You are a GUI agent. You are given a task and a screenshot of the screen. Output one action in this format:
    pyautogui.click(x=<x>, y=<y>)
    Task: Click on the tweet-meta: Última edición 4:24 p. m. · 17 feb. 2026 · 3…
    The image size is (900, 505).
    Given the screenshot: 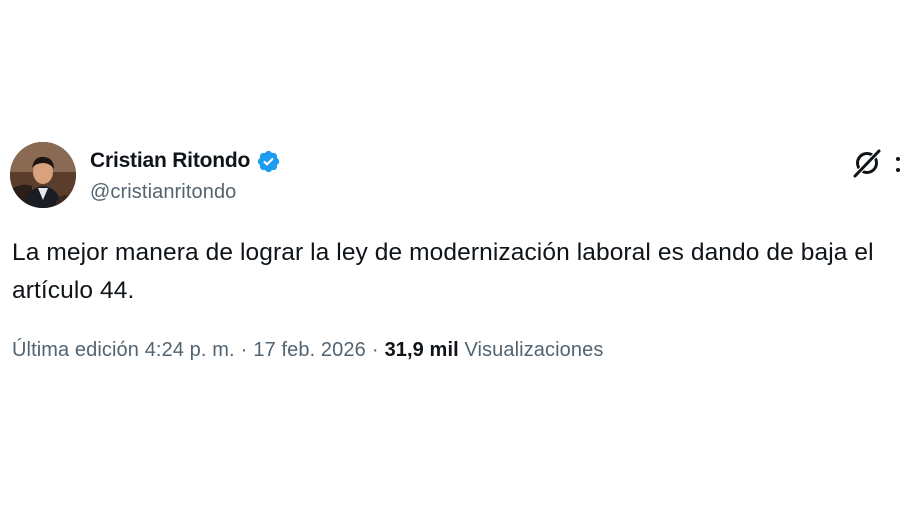 What is the action you would take?
    pyautogui.click(x=307, y=350)
    